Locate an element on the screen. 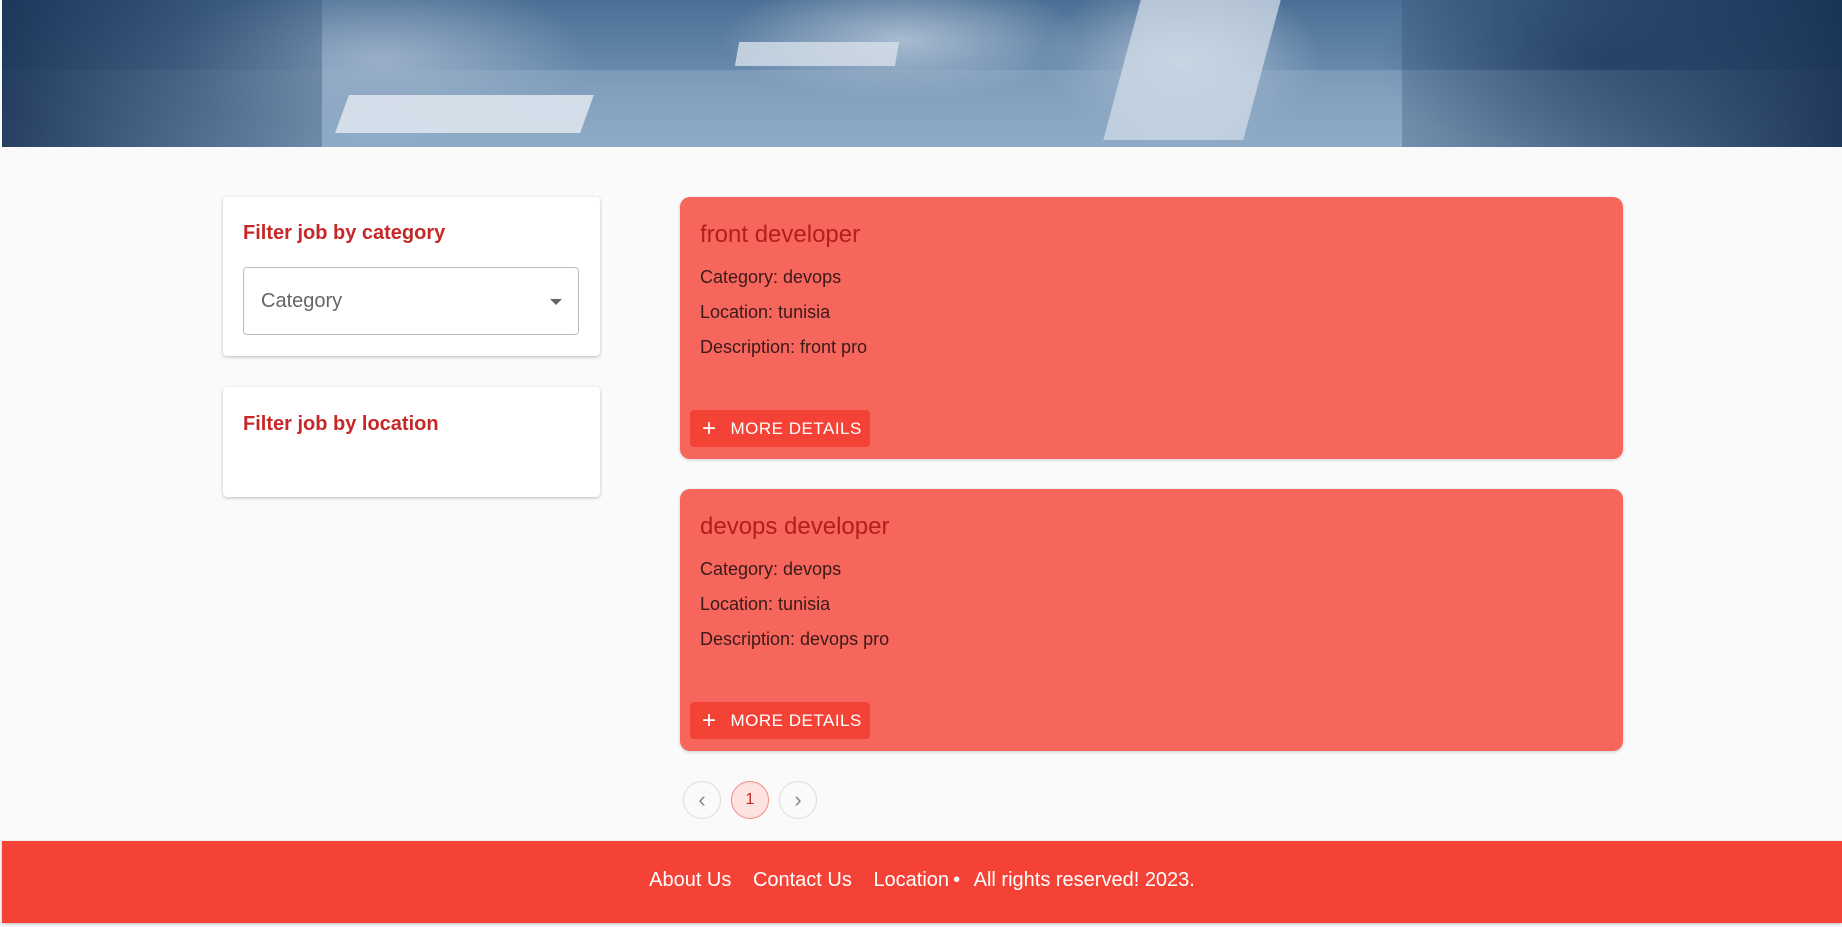 The width and height of the screenshot is (1842, 927). job-title: devops developer is located at coordinates (795, 526).